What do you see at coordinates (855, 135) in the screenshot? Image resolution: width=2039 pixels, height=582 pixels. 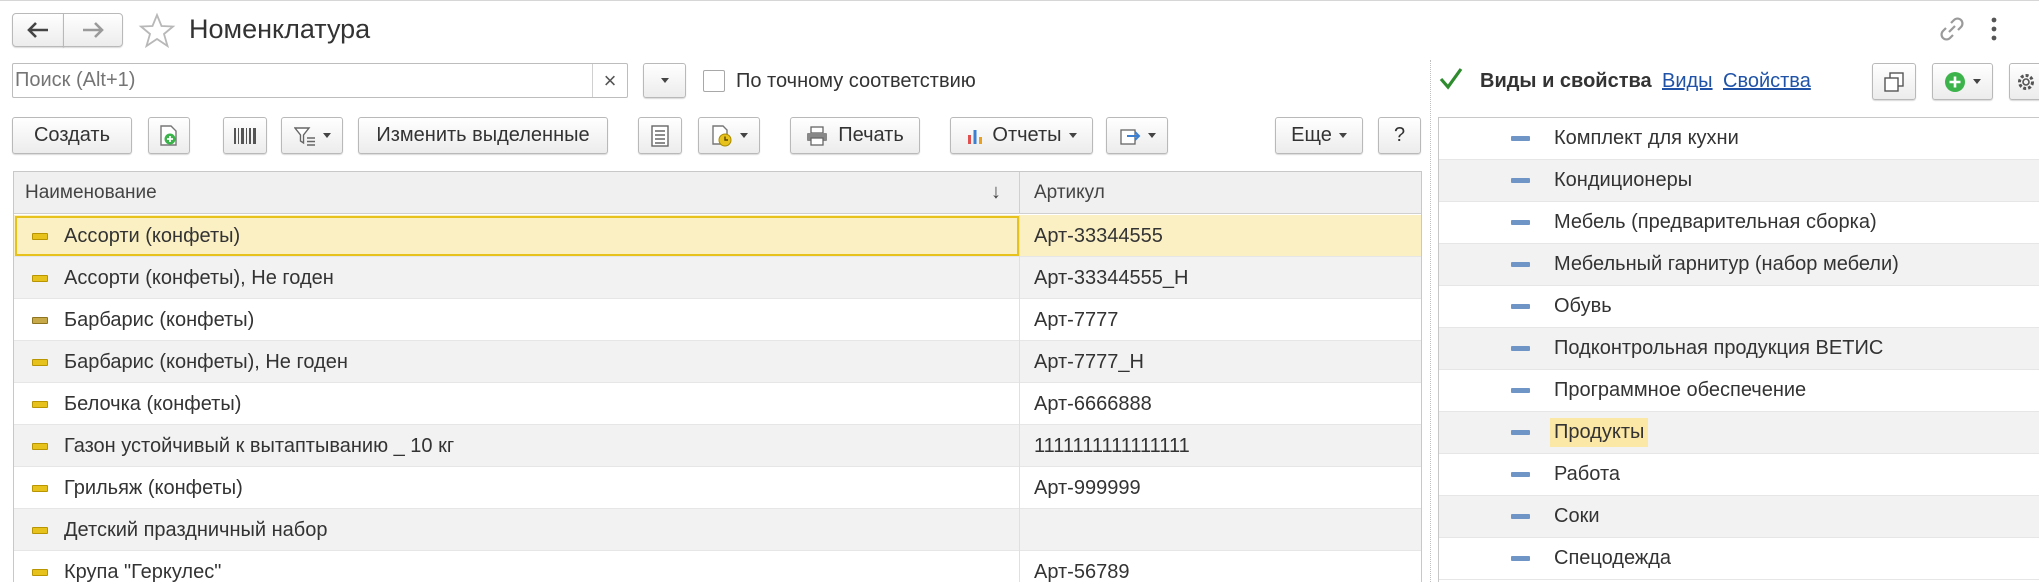 I see `print-button: Печать` at bounding box center [855, 135].